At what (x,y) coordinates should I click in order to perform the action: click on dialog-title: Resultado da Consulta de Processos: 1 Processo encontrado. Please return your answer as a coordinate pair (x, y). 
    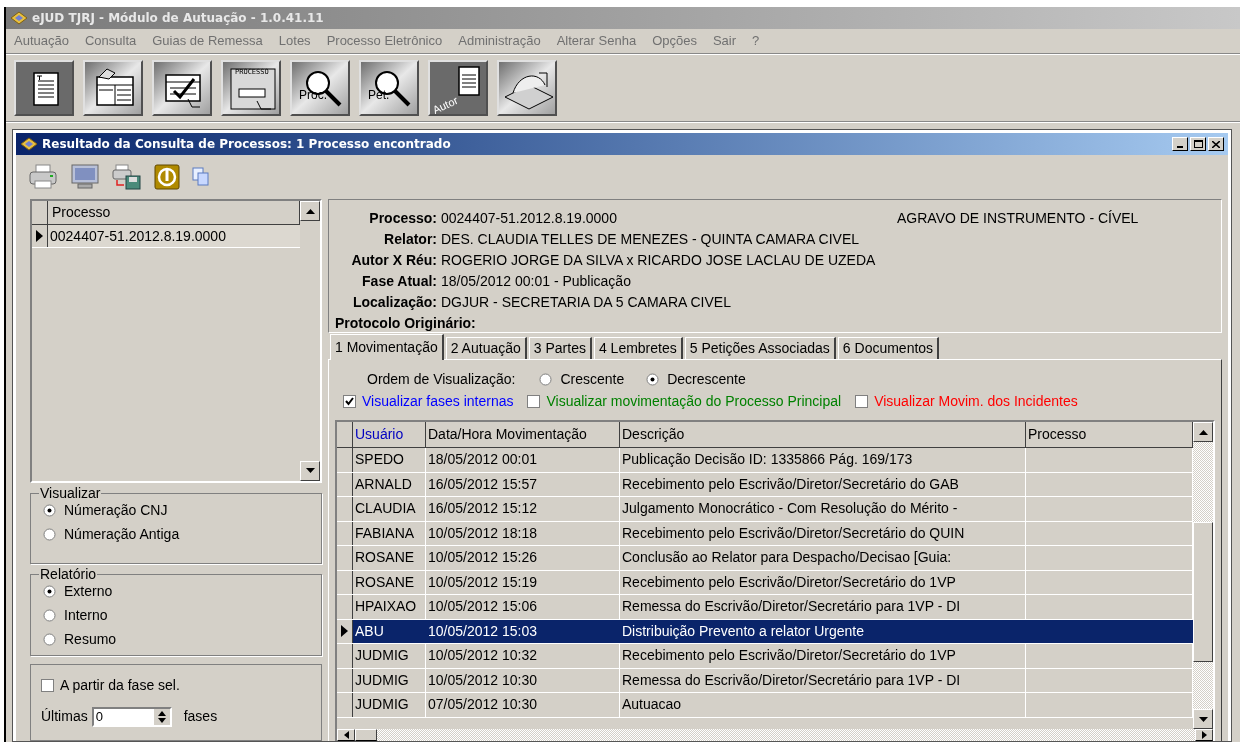
    Looking at the image, I should click on (246, 144).